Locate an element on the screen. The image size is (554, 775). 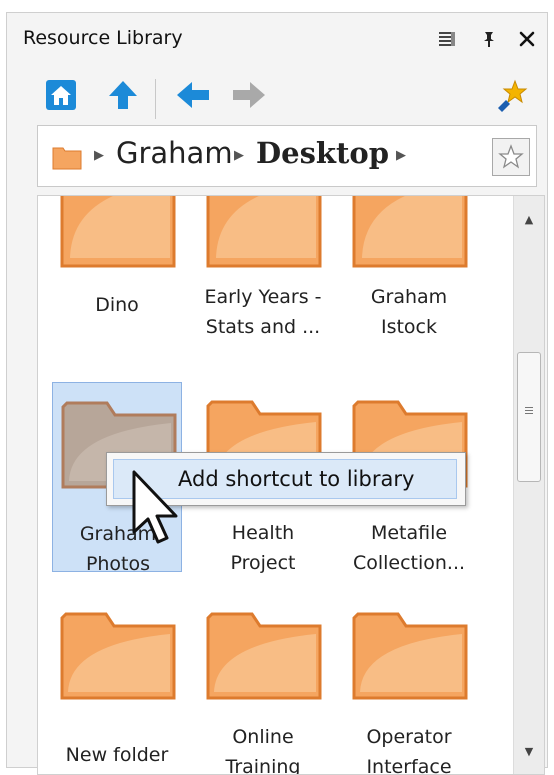
folder-label: Operator is located at coordinates (409, 737).